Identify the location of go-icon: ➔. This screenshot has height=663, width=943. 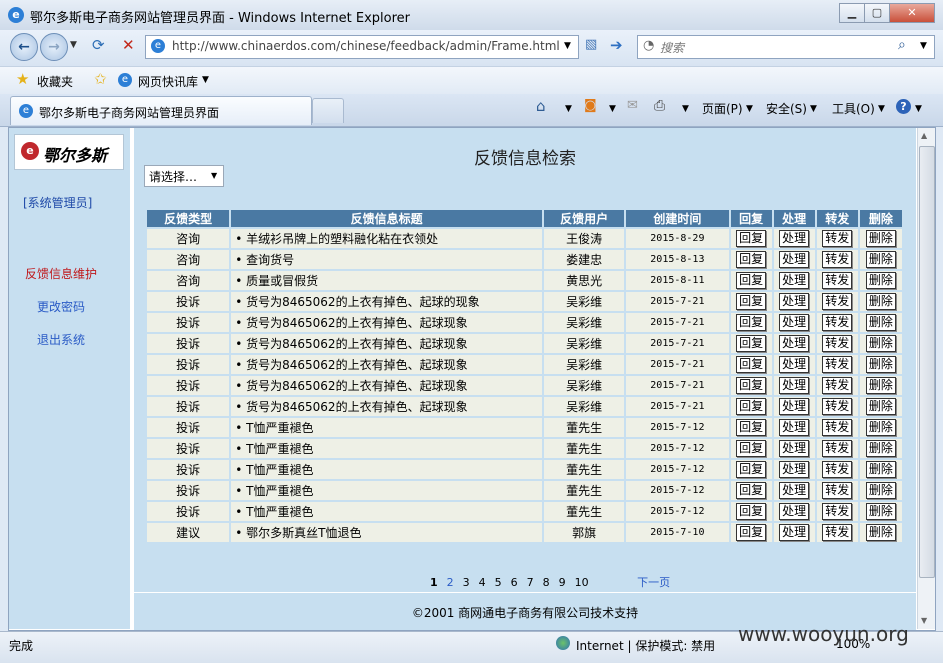
(616, 45).